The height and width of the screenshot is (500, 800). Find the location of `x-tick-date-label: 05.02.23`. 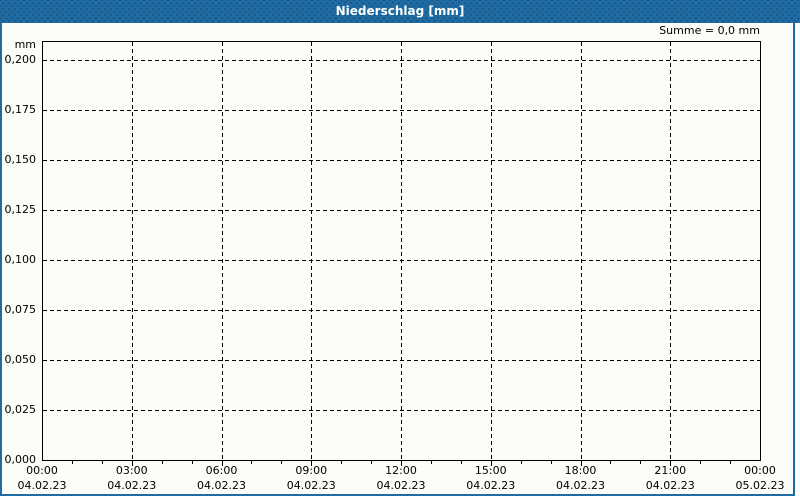

x-tick-date-label: 05.02.23 is located at coordinates (760, 485).